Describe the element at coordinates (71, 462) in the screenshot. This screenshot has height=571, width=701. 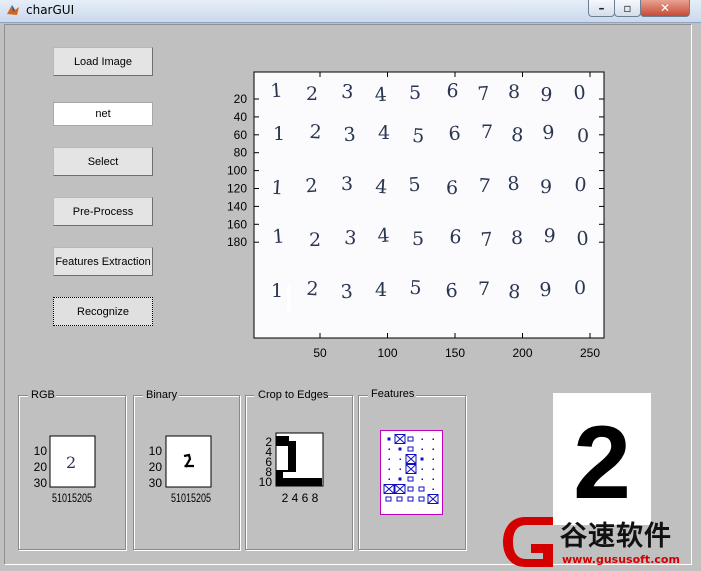
I see `rgb-digit: 2` at that location.